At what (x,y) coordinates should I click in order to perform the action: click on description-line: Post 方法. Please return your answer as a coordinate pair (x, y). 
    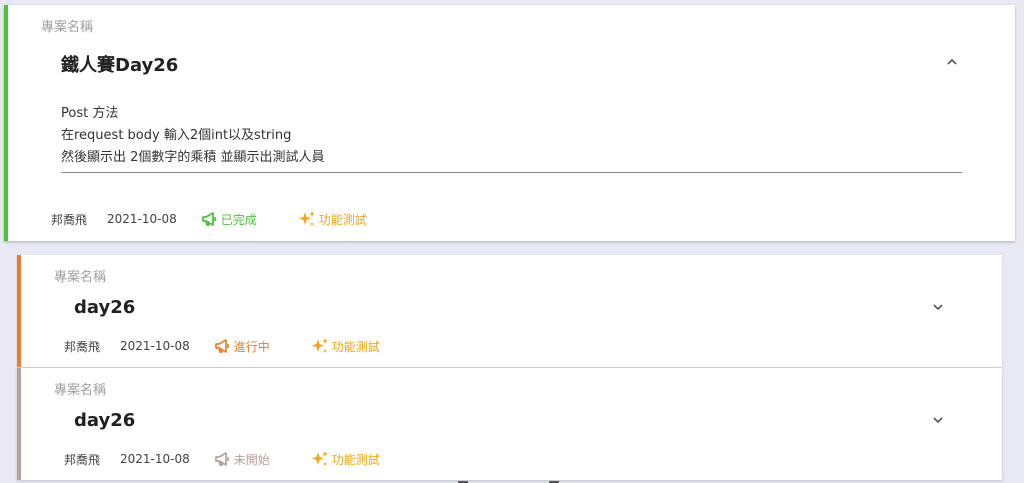
    Looking at the image, I should click on (90, 113).